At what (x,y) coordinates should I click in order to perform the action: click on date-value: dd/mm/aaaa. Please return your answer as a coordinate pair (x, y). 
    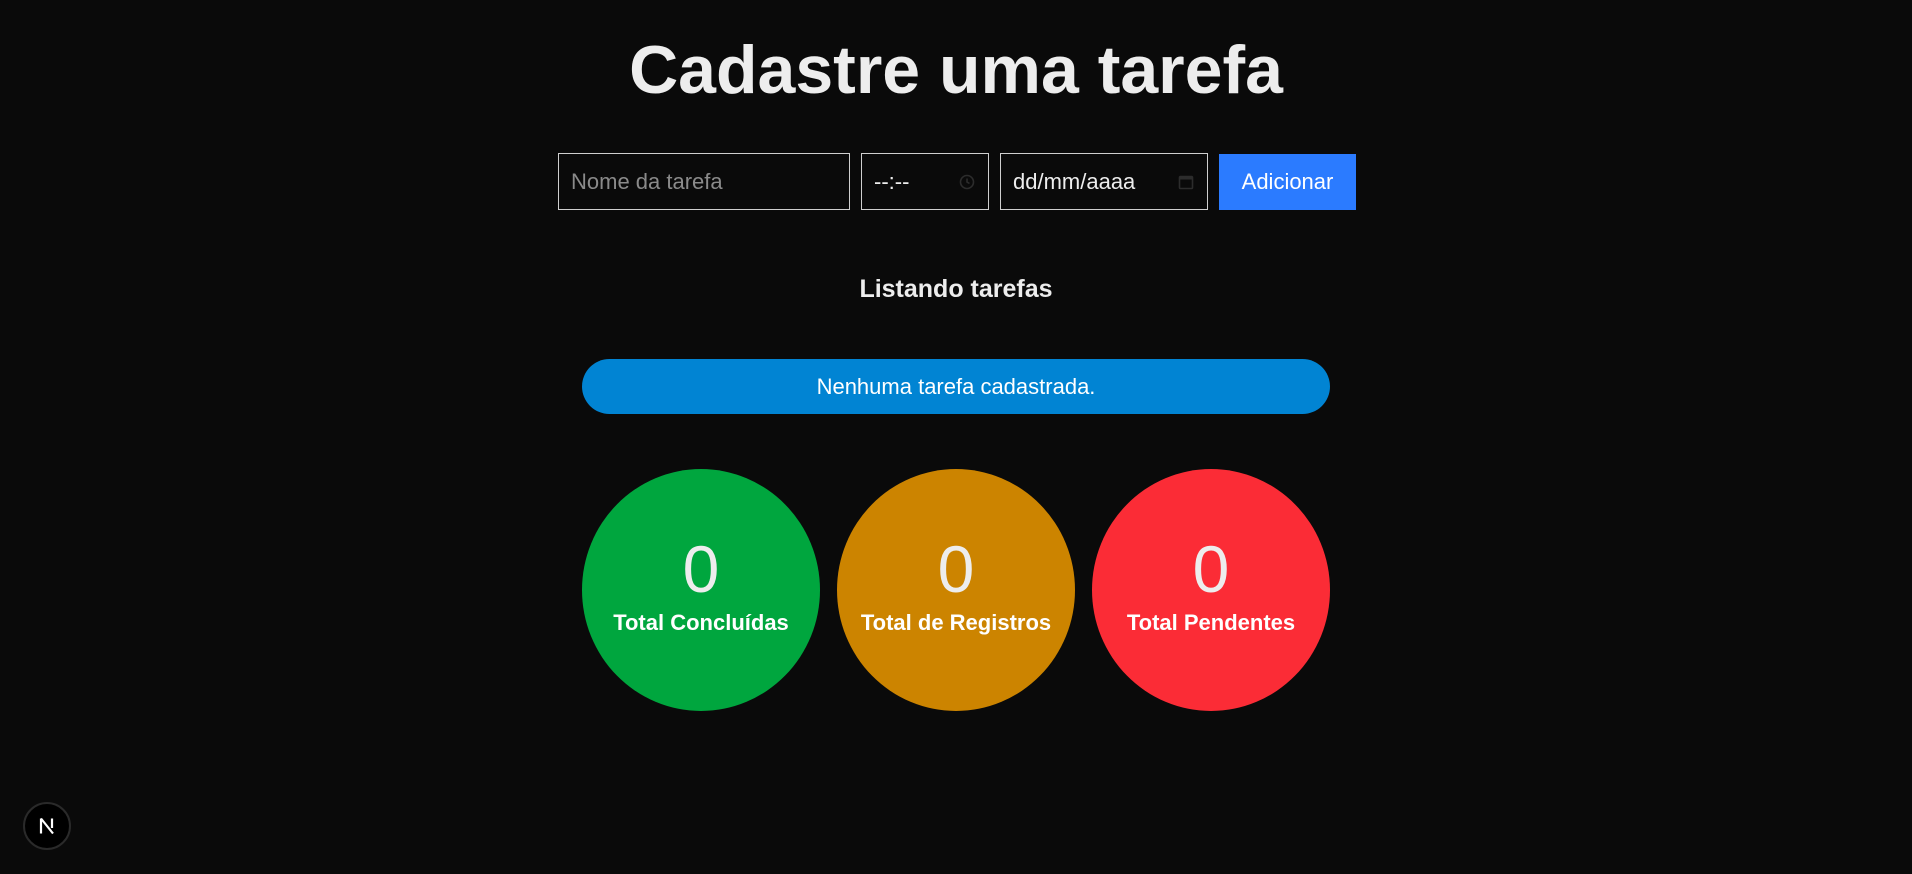
    Looking at the image, I should click on (1074, 181).